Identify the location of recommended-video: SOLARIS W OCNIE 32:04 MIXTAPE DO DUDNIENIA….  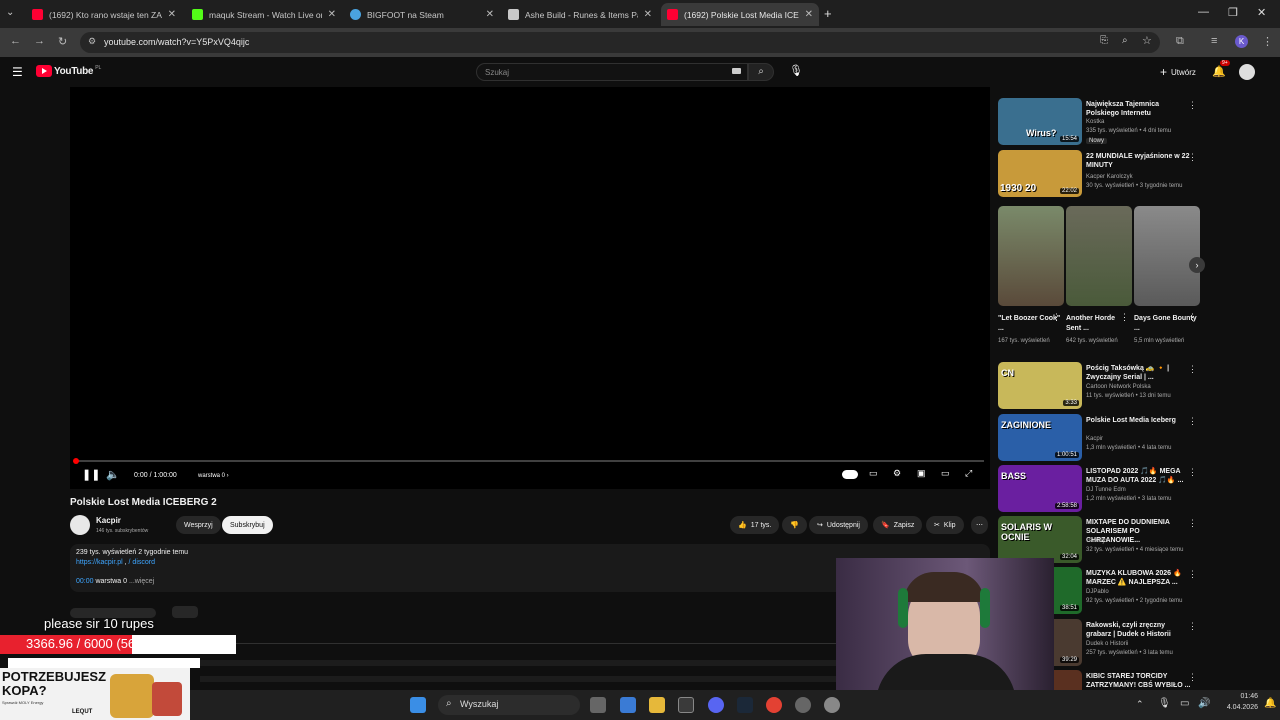
(1100, 540).